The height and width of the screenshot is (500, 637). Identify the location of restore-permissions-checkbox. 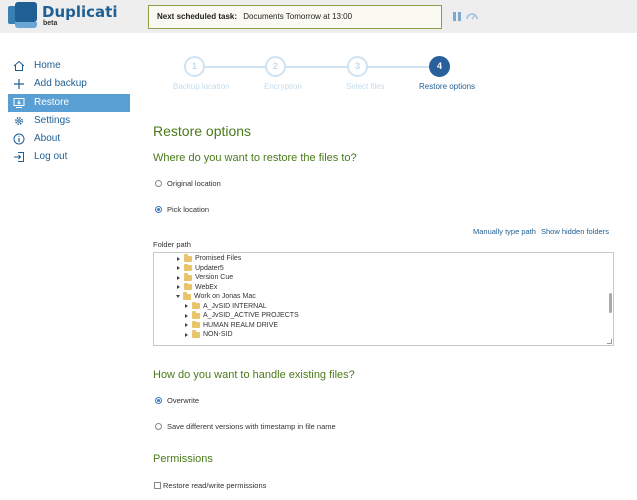
(157, 485).